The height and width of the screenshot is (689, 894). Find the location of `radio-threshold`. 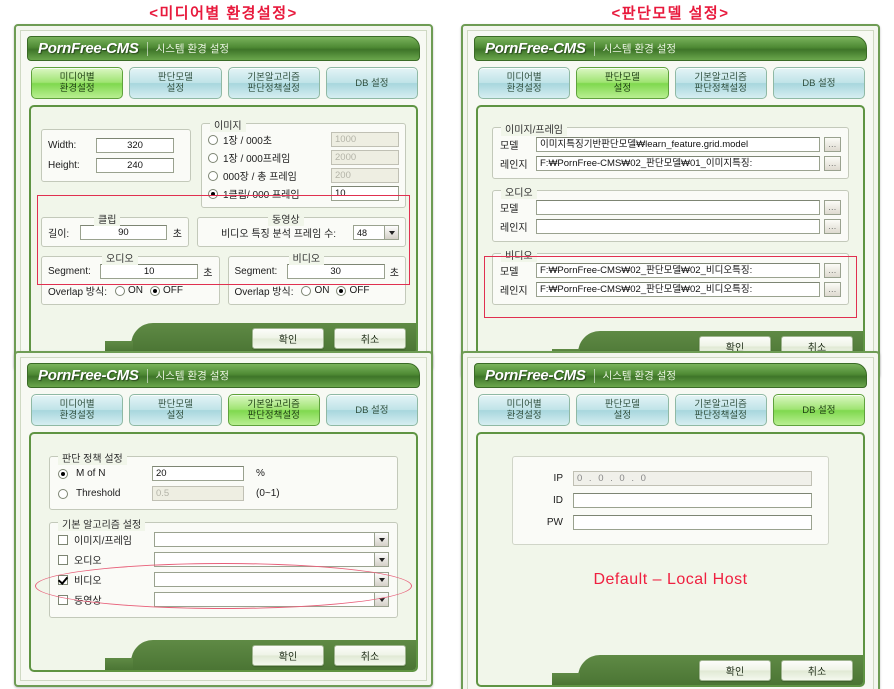

radio-threshold is located at coordinates (63, 493).